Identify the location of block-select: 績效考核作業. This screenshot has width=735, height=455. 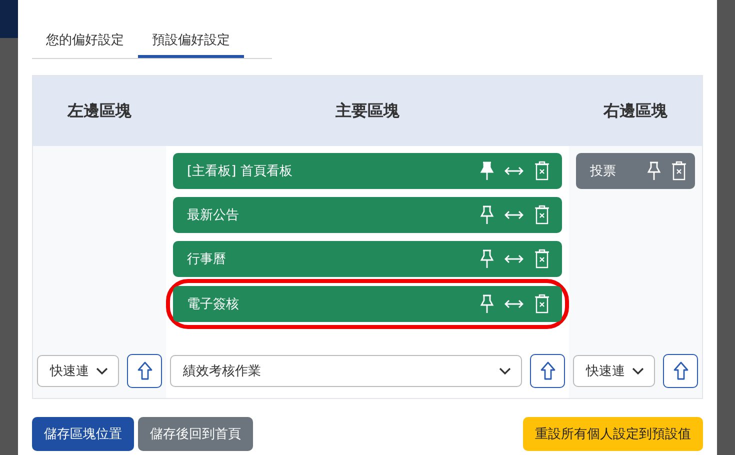
(346, 371).